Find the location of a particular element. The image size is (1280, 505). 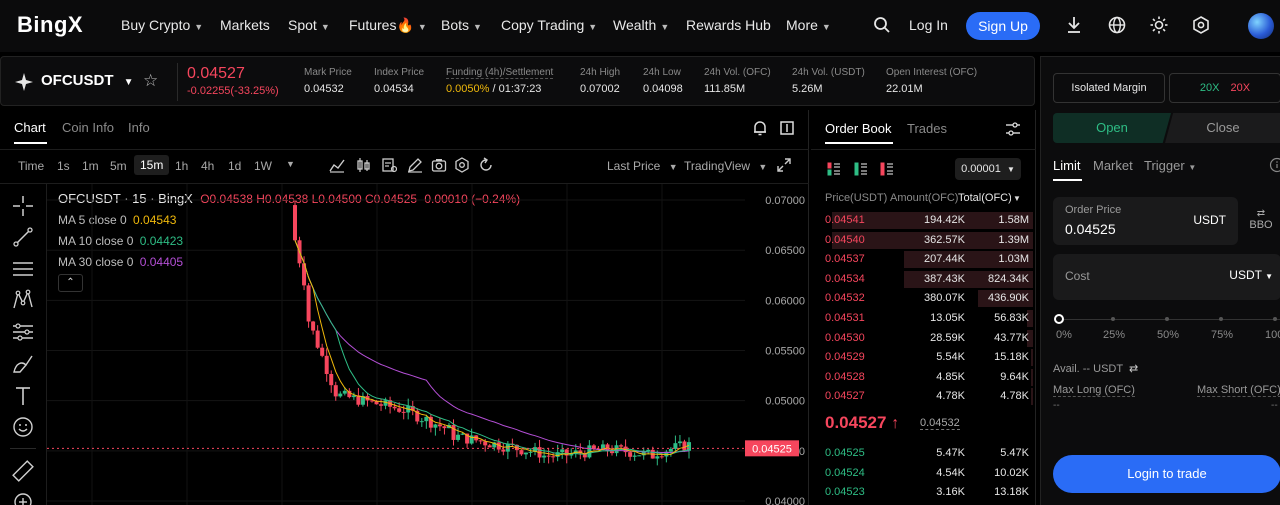

text-tool-icon is located at coordinates (23, 396).